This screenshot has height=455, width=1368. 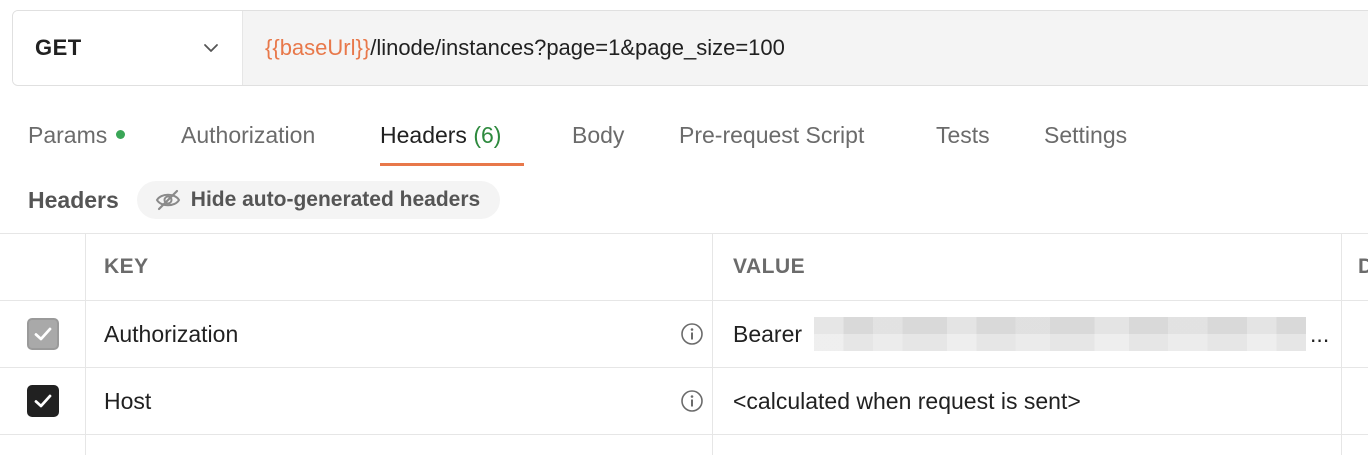 I want to click on tab-tests-label: Tests, so click(x=963, y=135).